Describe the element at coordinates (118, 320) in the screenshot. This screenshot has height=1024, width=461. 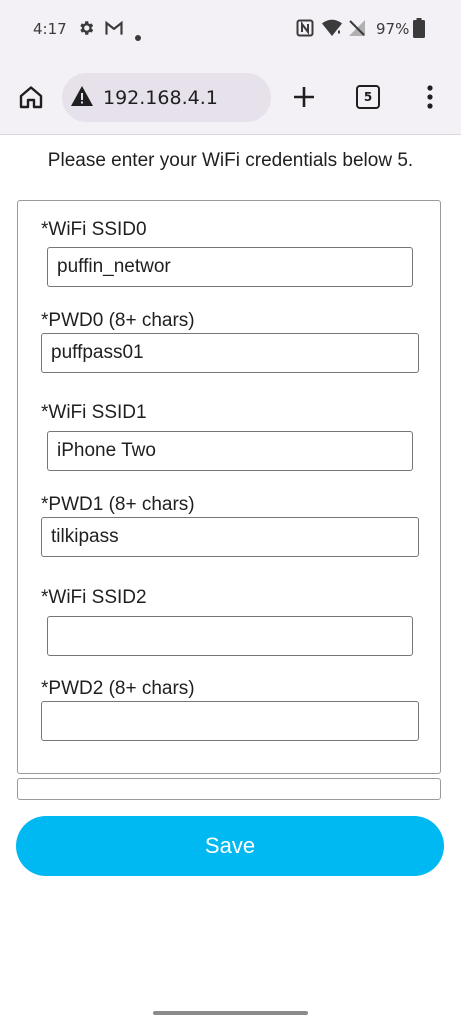
I see `pwd0-label: *PWD0 (8+ chars)` at that location.